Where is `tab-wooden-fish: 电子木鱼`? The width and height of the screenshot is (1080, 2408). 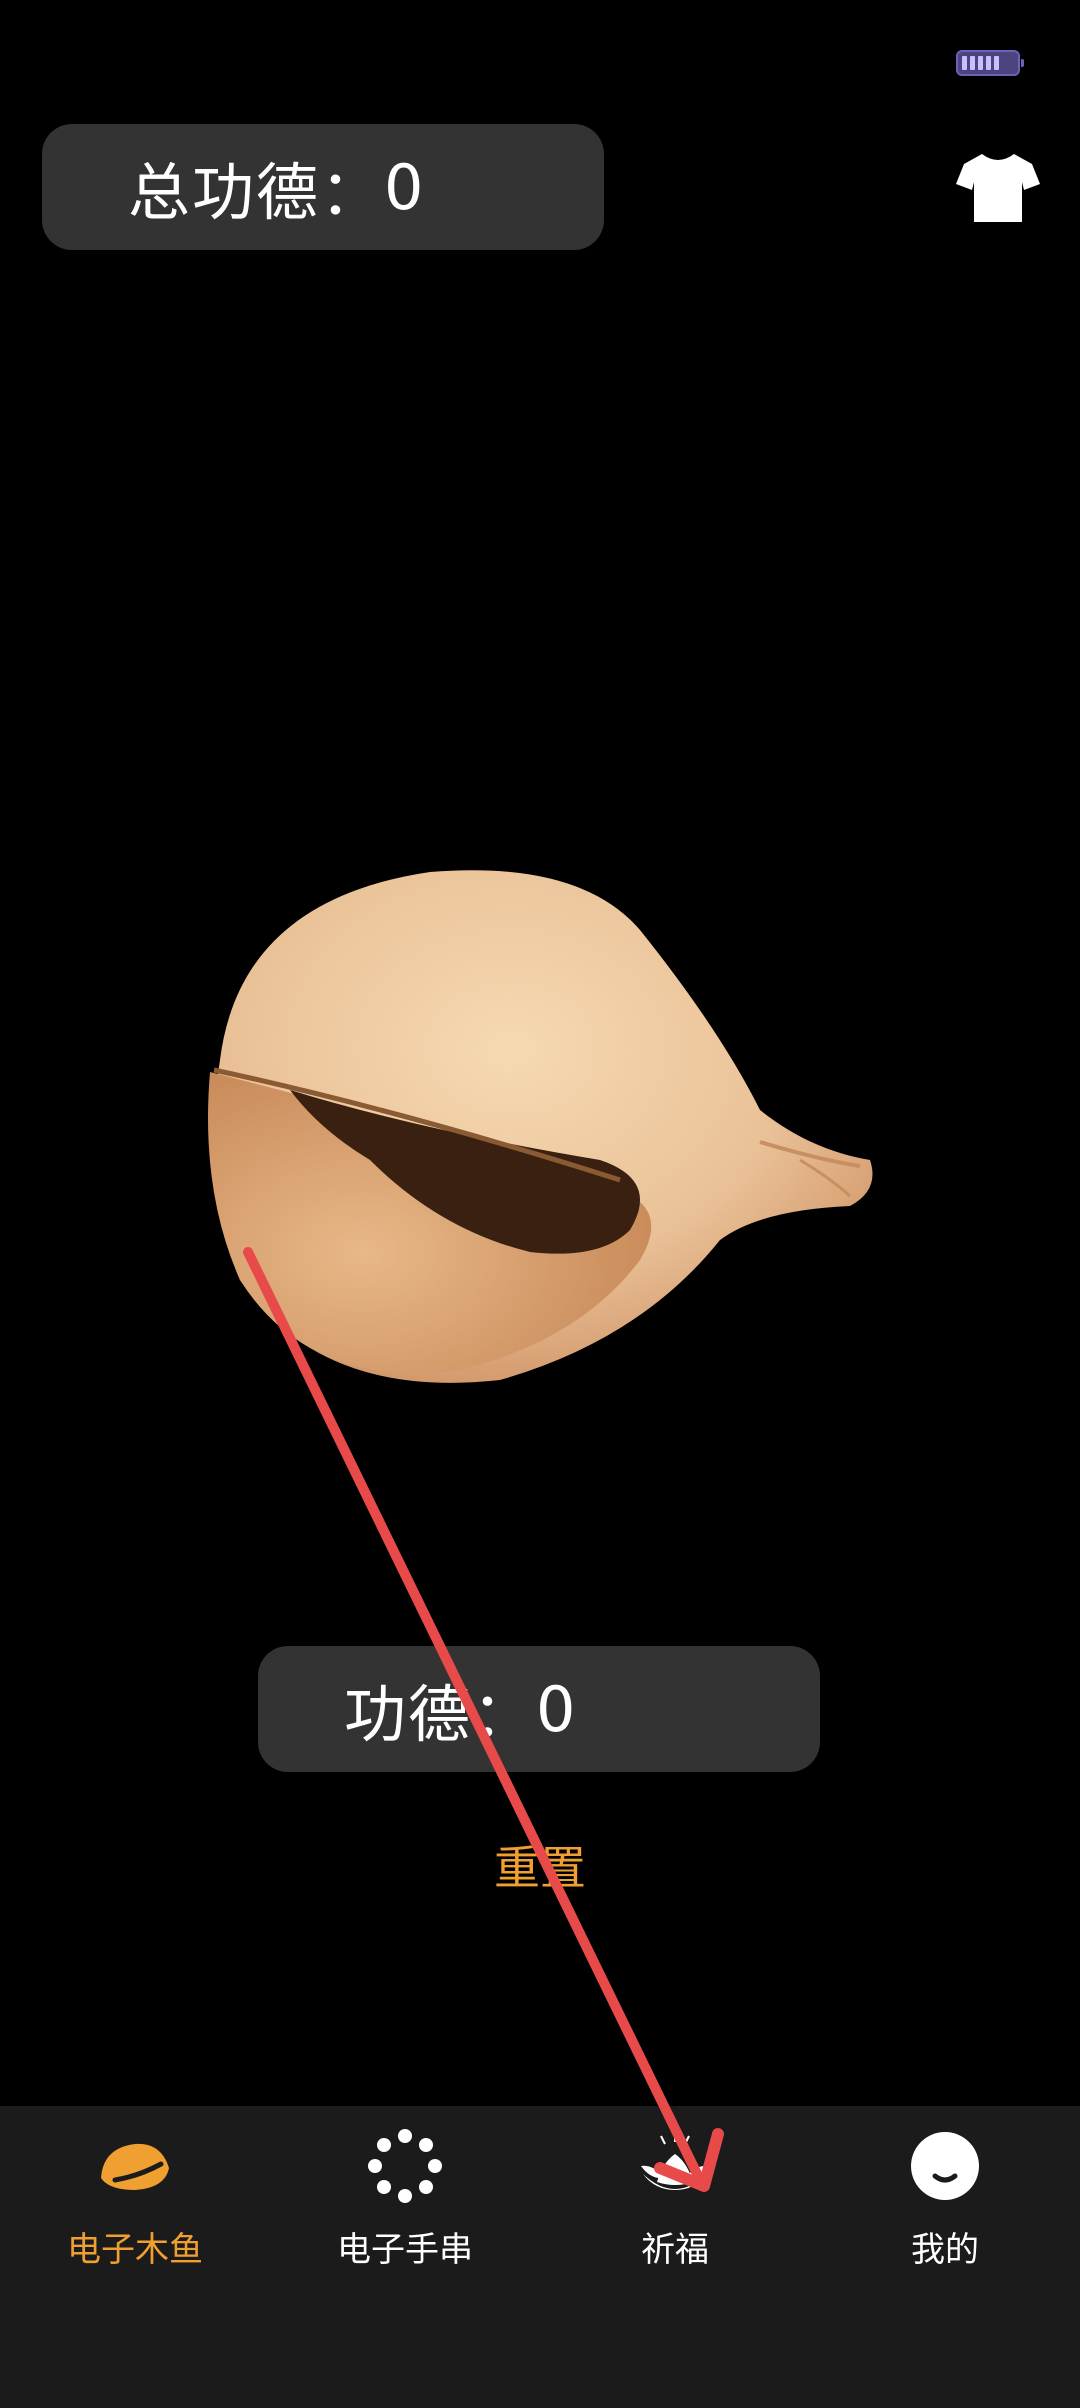 tab-wooden-fish: 电子木鱼 is located at coordinates (135, 2257).